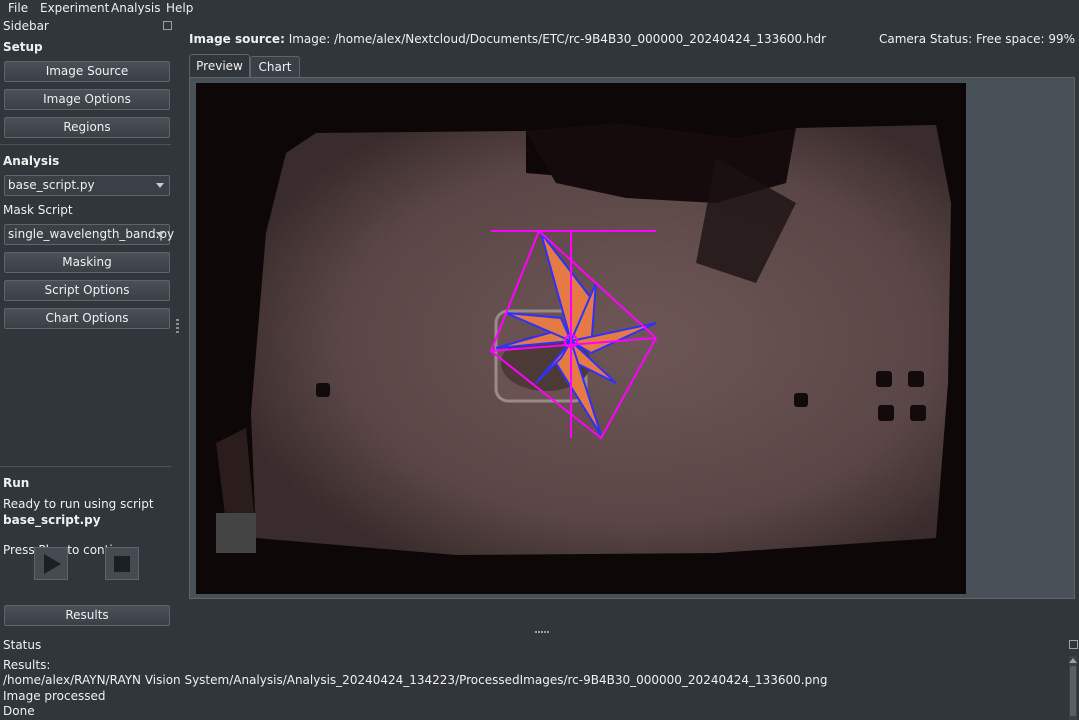 This screenshot has height=720, width=1079. What do you see at coordinates (976, 39) in the screenshot?
I see `camera-status: Camera Status: Free space: 99%` at bounding box center [976, 39].